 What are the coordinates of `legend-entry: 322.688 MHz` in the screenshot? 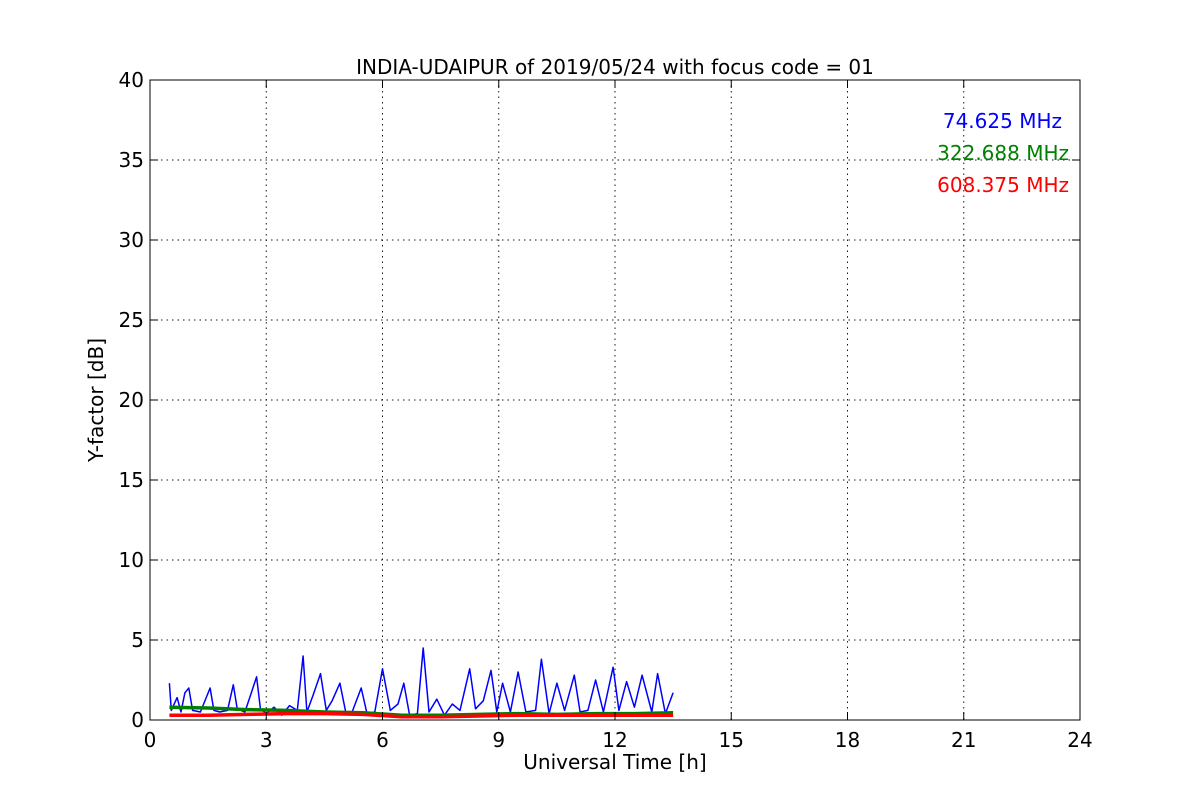 It's located at (1003, 153).